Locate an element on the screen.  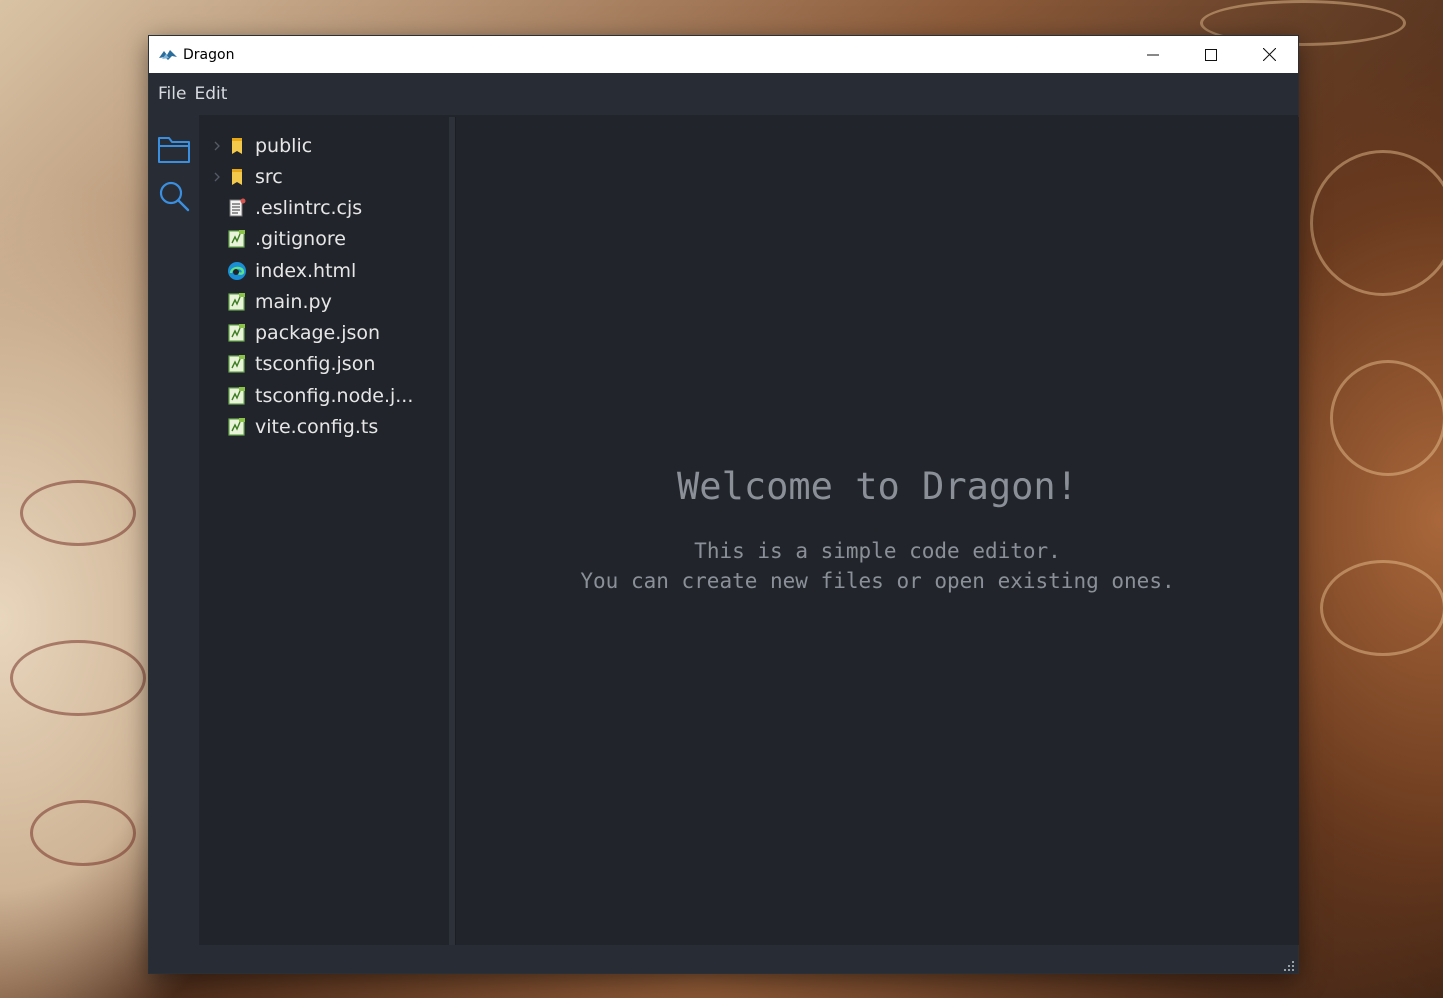
search-icon is located at coordinates (174, 196).